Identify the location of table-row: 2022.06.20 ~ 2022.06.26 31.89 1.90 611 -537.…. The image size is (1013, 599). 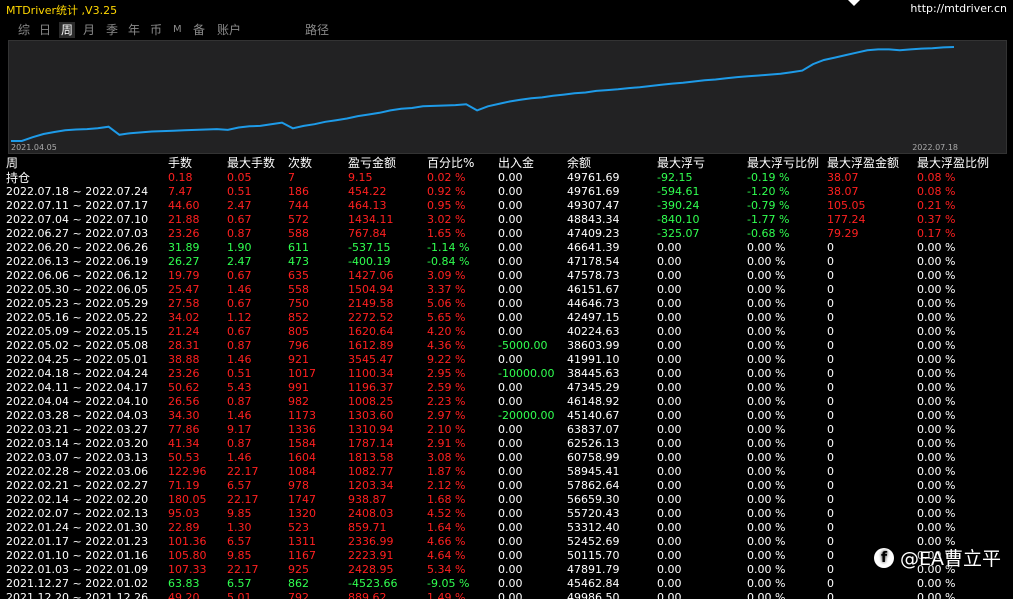
(506, 248).